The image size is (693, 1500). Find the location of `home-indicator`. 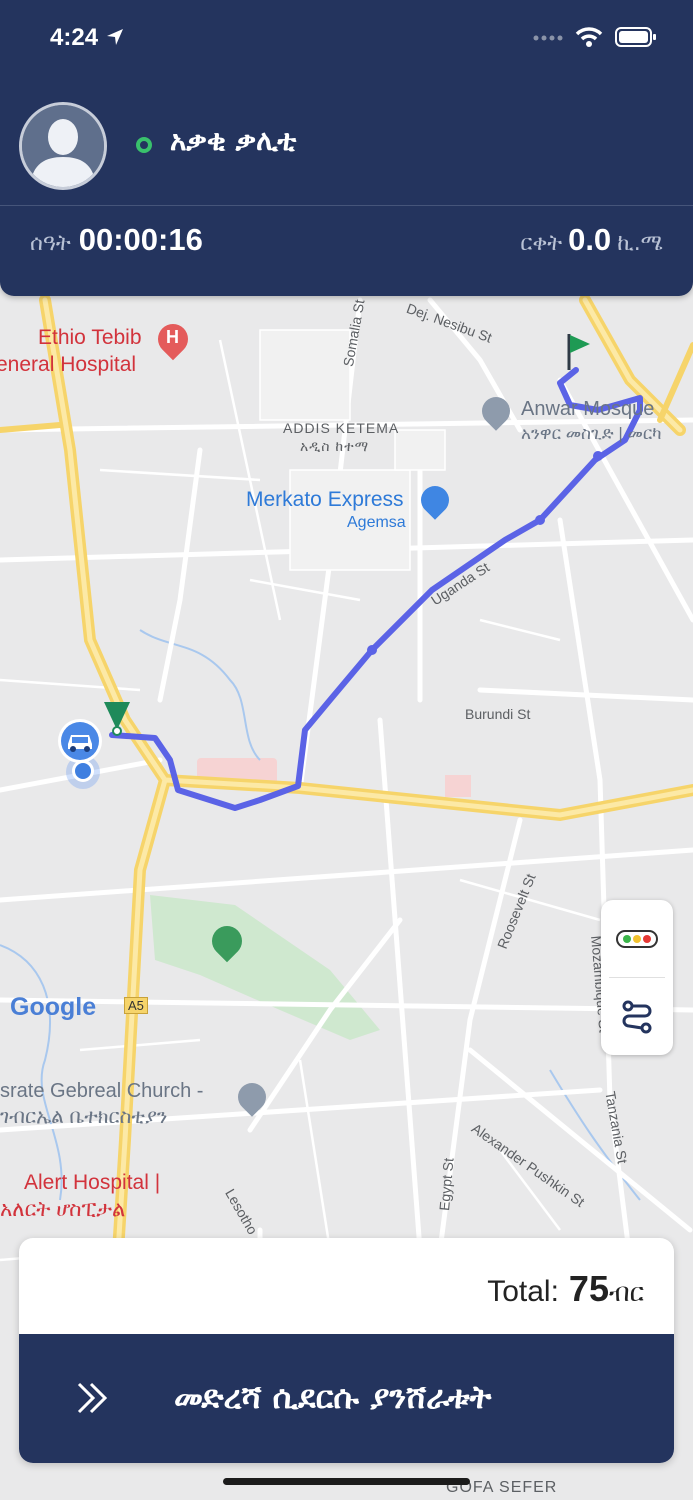

home-indicator is located at coordinates (346, 1481).